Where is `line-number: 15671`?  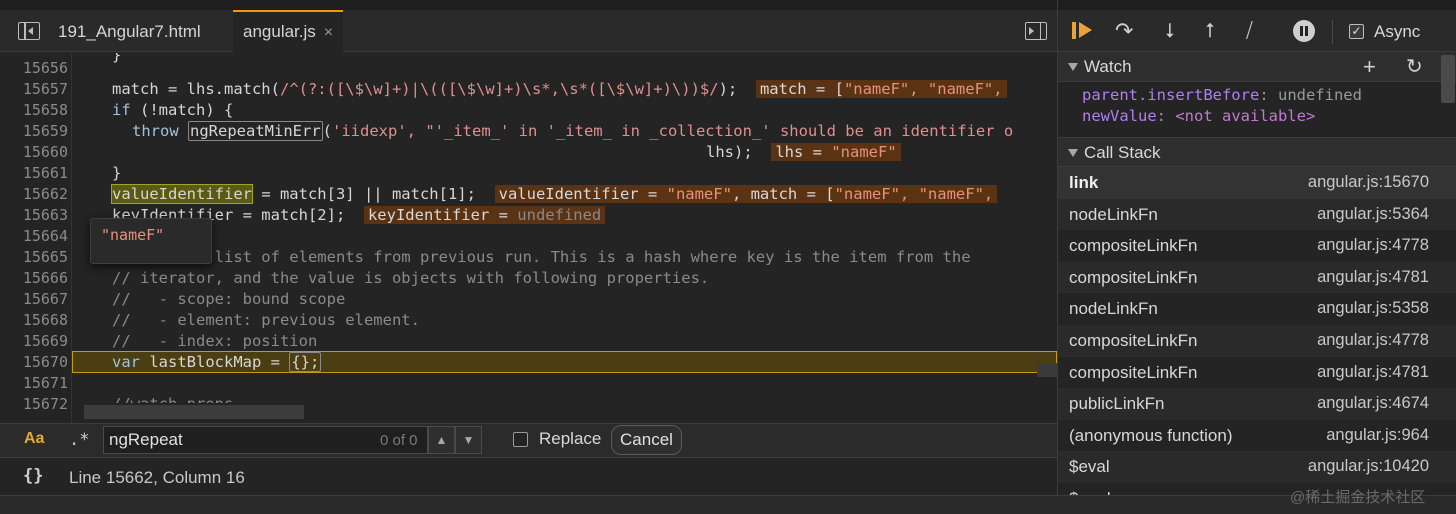 line-number: 15671 is located at coordinates (34, 383).